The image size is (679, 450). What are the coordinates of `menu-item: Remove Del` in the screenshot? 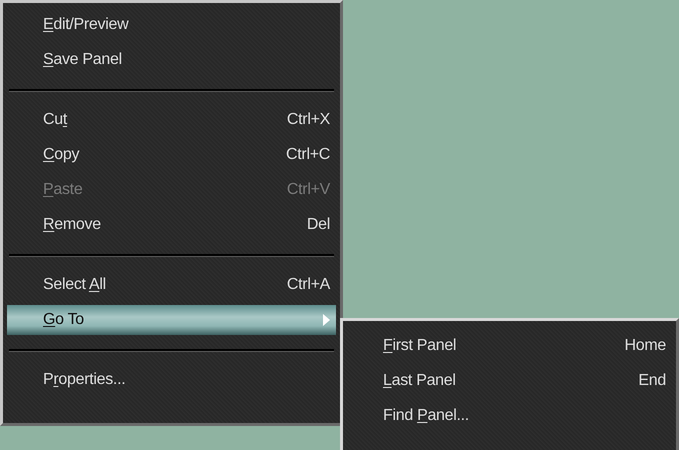 It's located at (171, 225).